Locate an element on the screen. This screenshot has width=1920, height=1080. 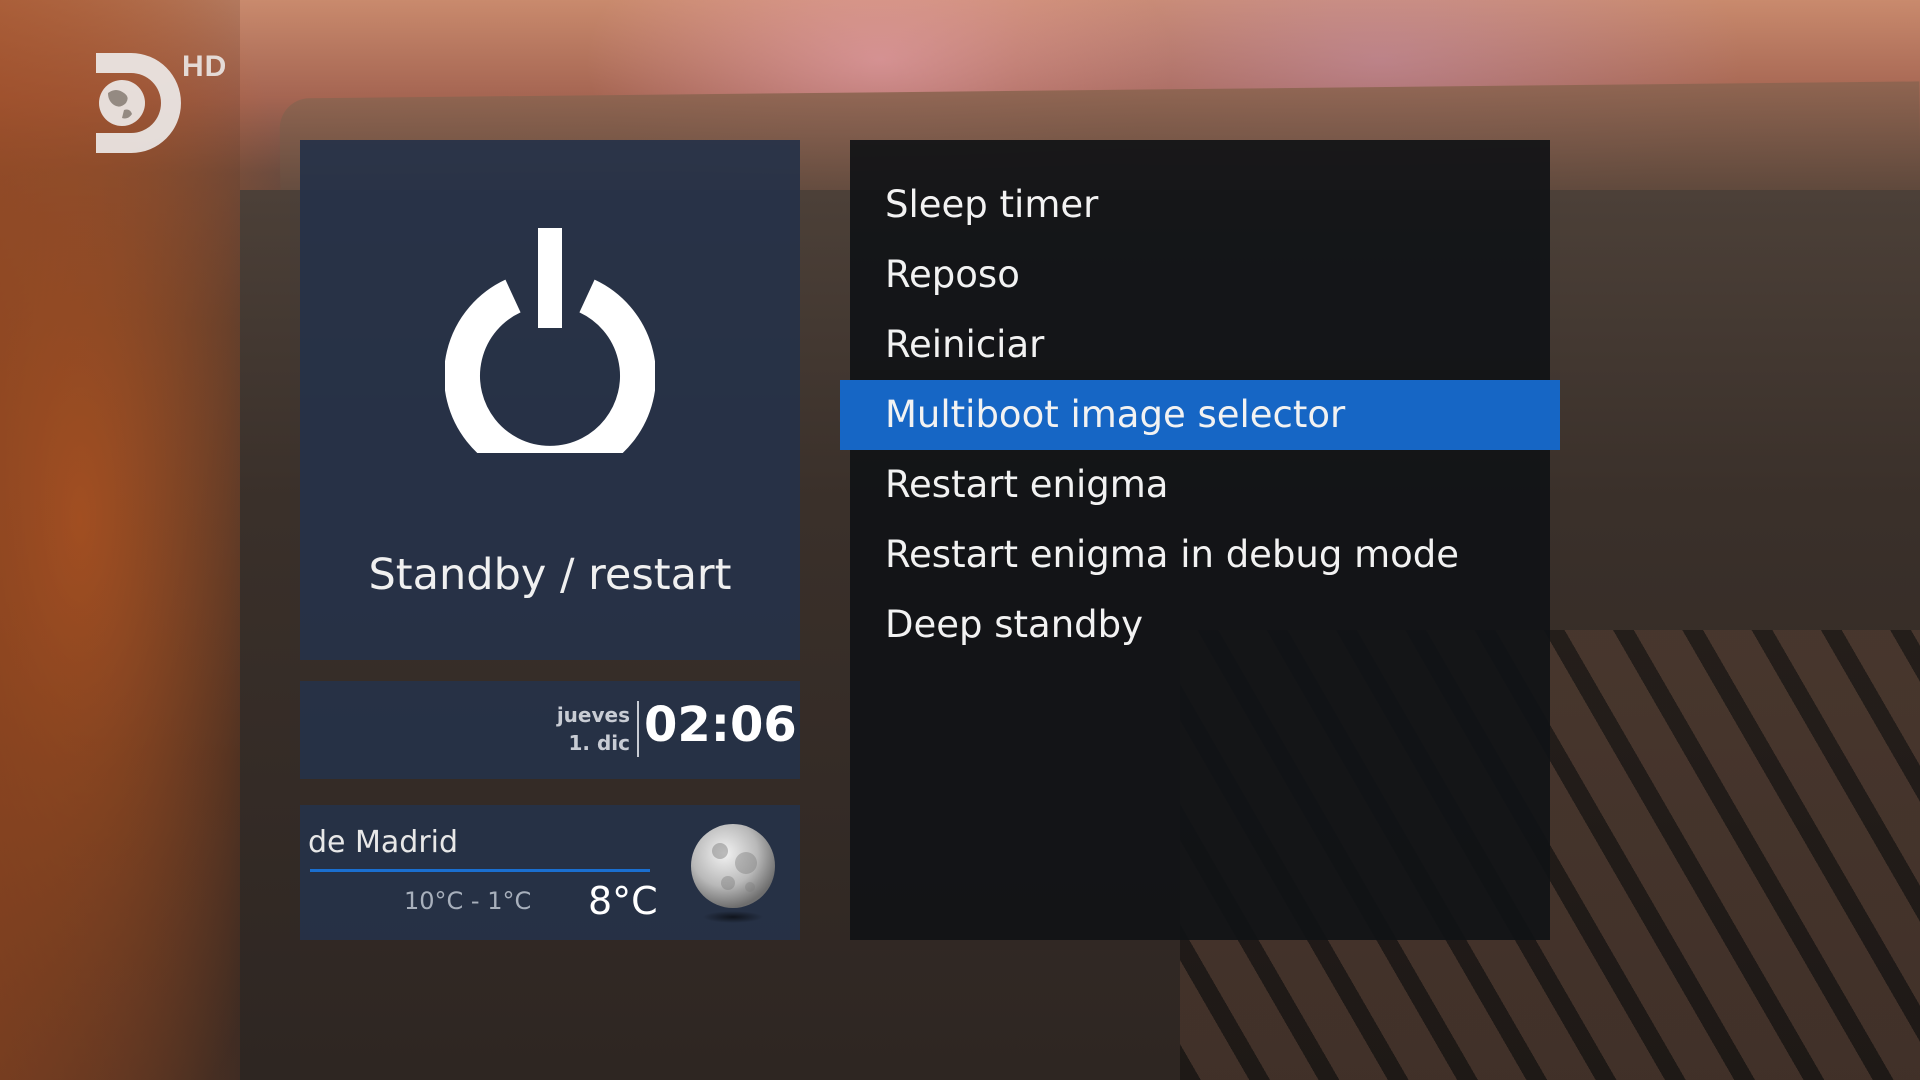
clock-date: jueves 1. dic is located at coordinates (593, 729).